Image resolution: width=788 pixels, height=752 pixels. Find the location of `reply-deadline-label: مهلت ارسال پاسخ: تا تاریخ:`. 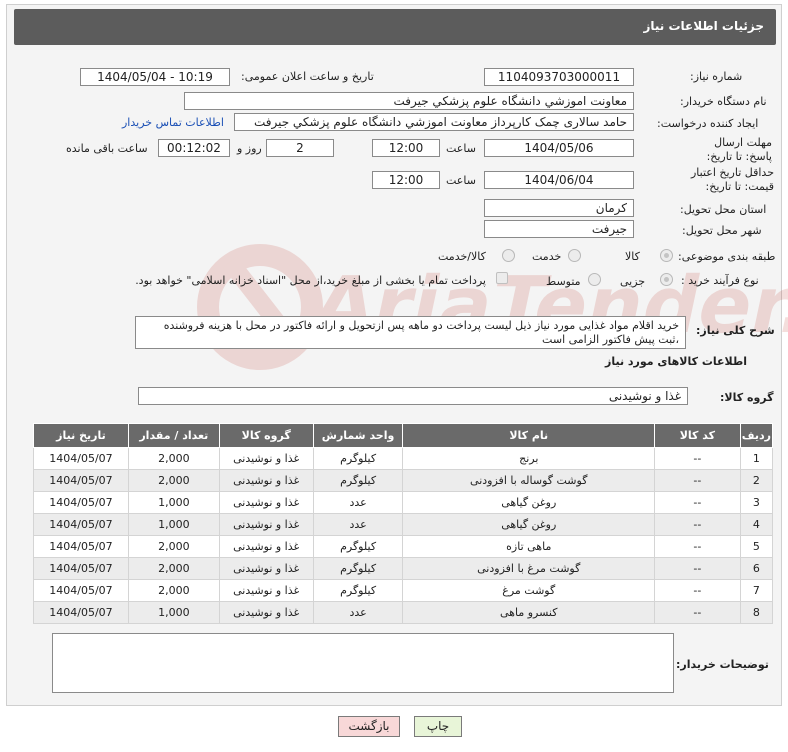

reply-deadline-label: مهلت ارسال پاسخ: تا تاریخ: is located at coordinates (739, 149).